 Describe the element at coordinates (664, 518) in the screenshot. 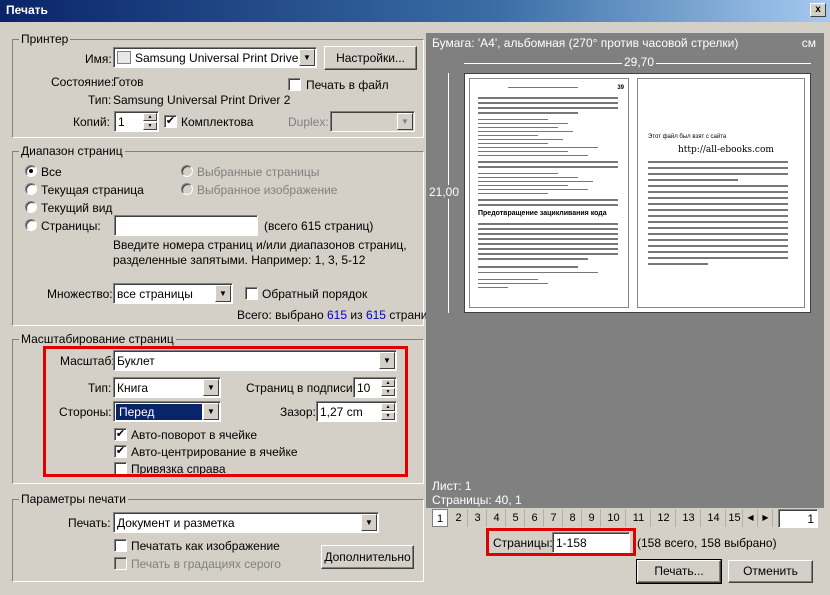

I see `page-tab: 12` at that location.